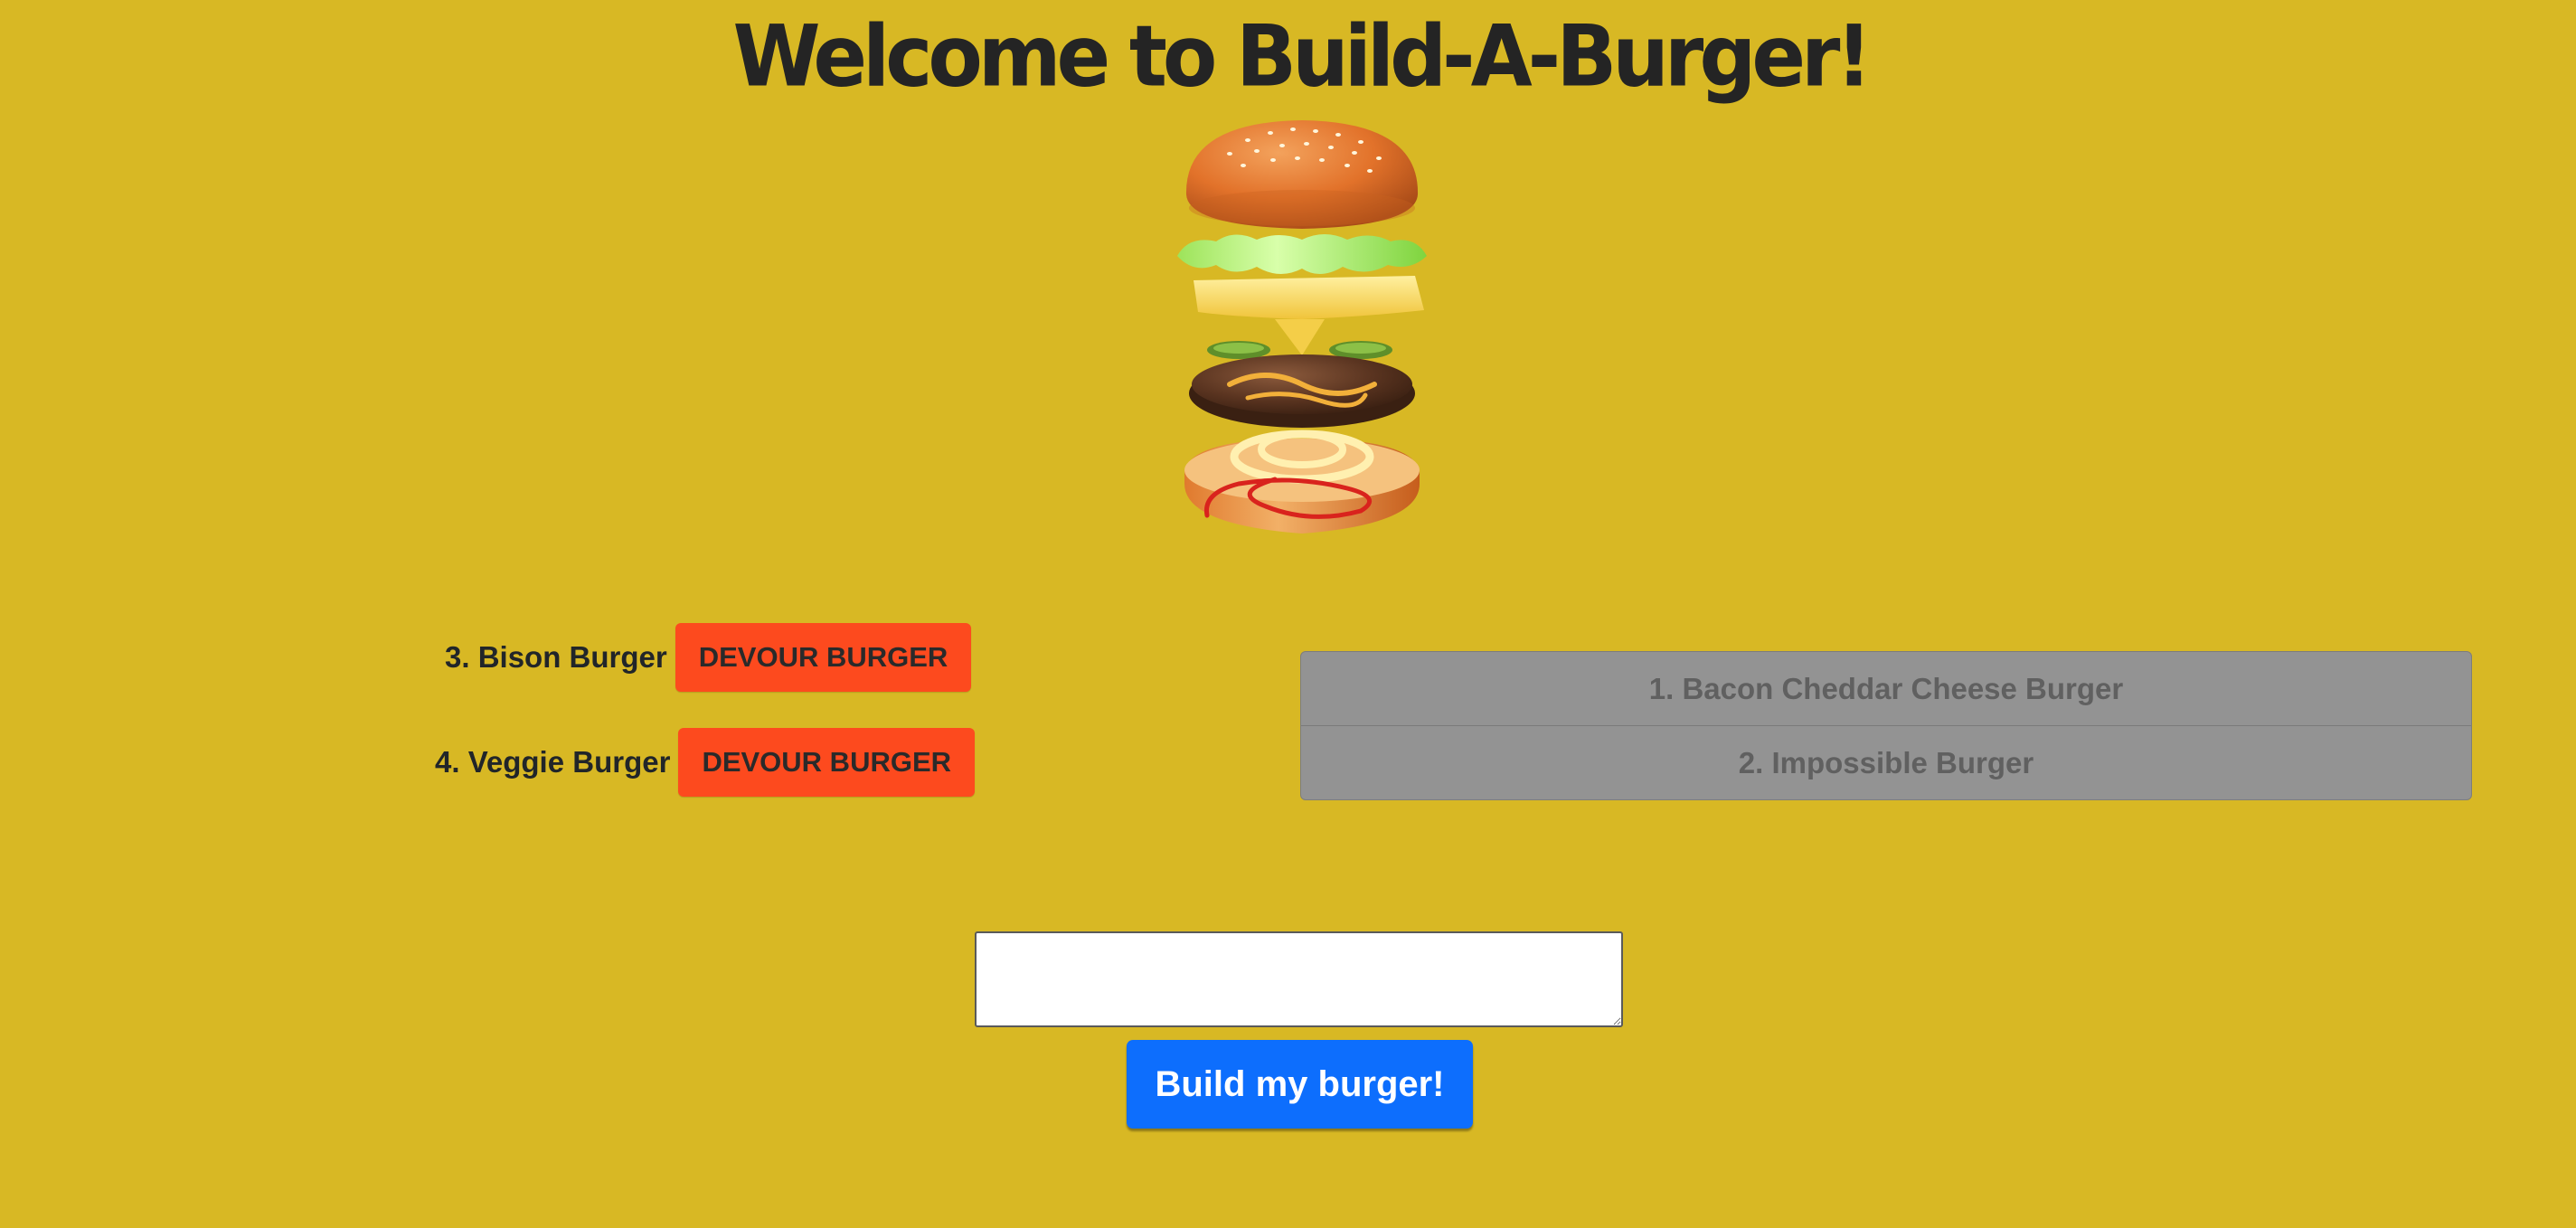 This screenshot has width=2576, height=1228. What do you see at coordinates (1302, 56) in the screenshot?
I see `page-title: Welcome to Build-A-Burger!` at bounding box center [1302, 56].